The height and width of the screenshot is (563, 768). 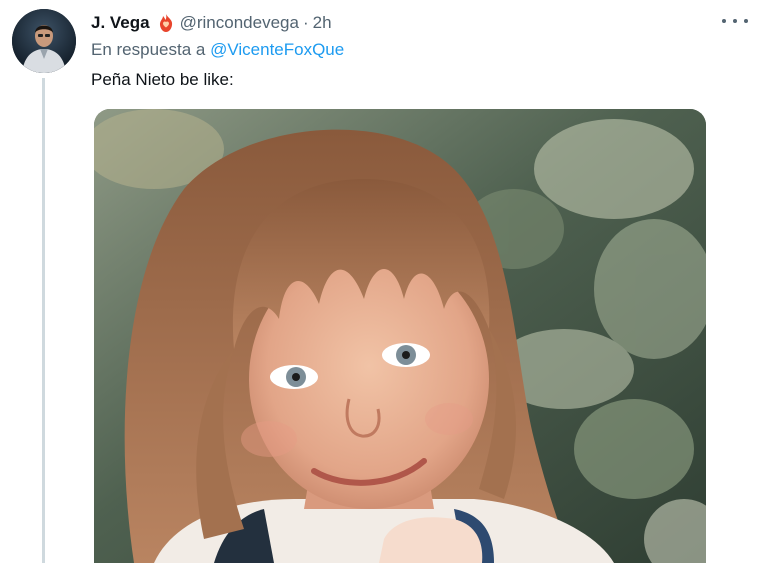 I want to click on reply-context: En respuesta a @VicenteFoxQue, so click(x=217, y=50).